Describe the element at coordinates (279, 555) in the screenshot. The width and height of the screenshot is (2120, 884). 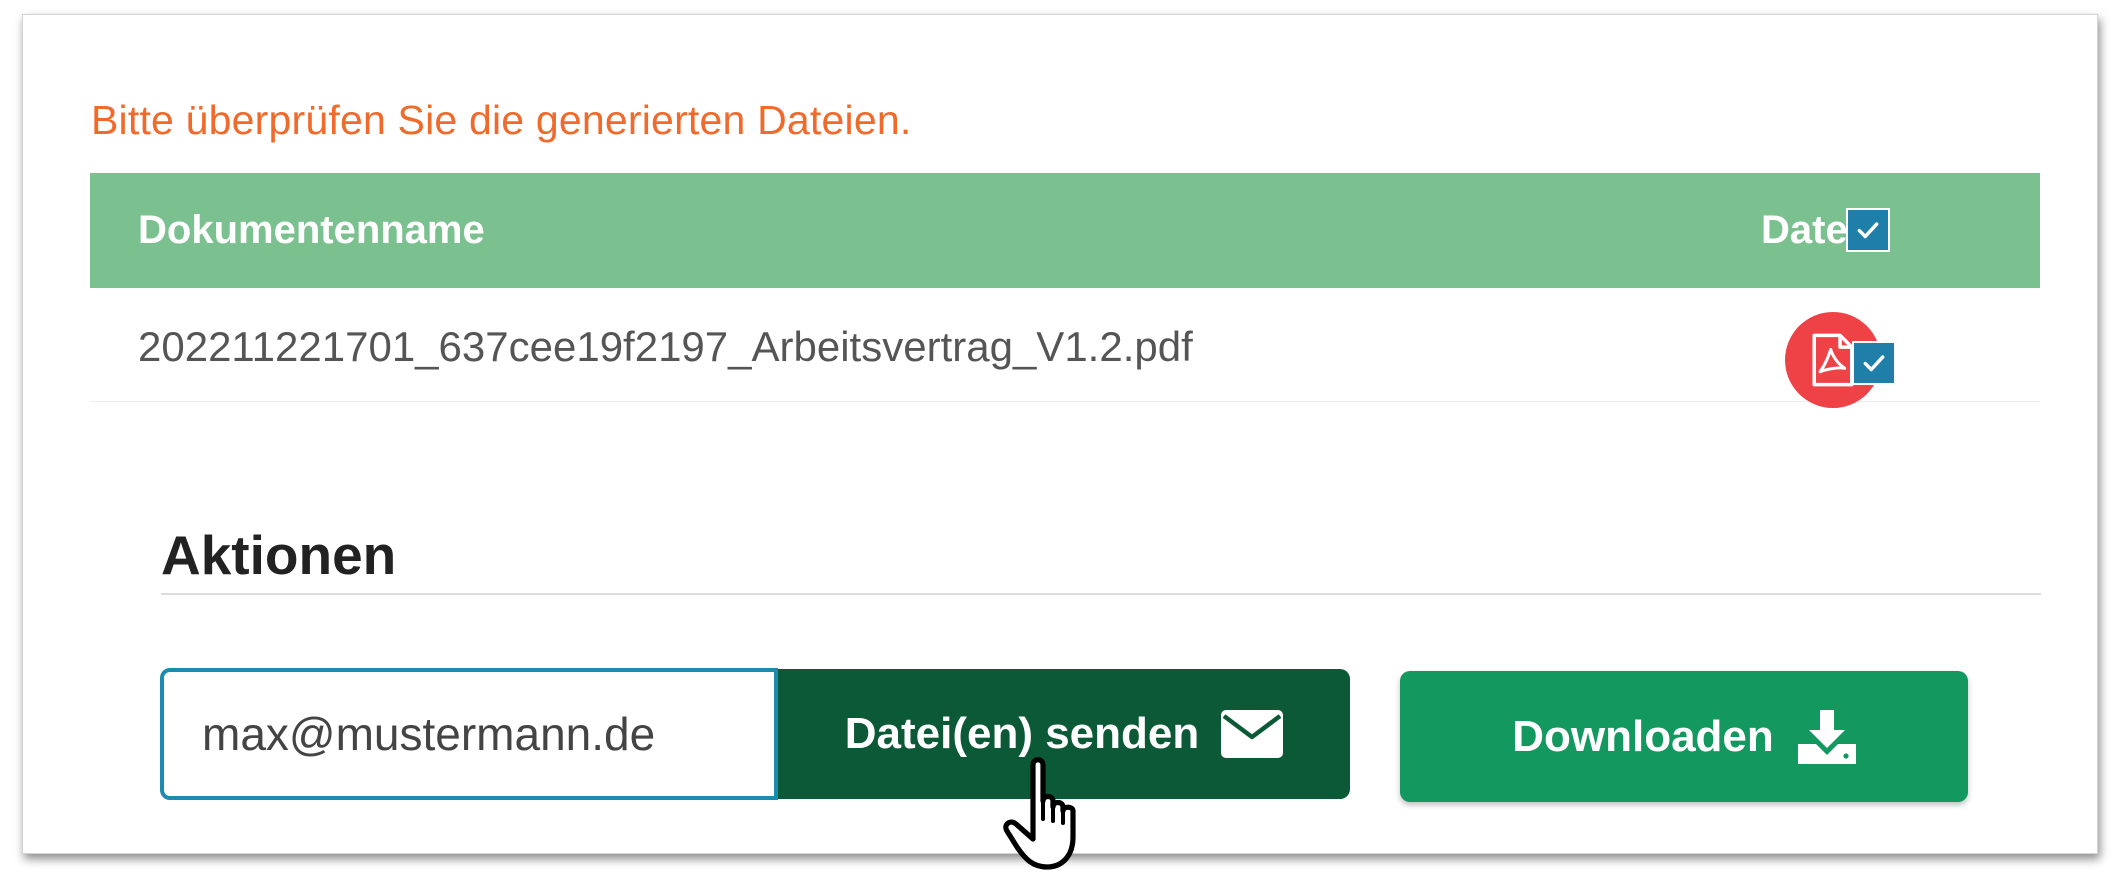
I see `actions-heading: Aktionen` at that location.